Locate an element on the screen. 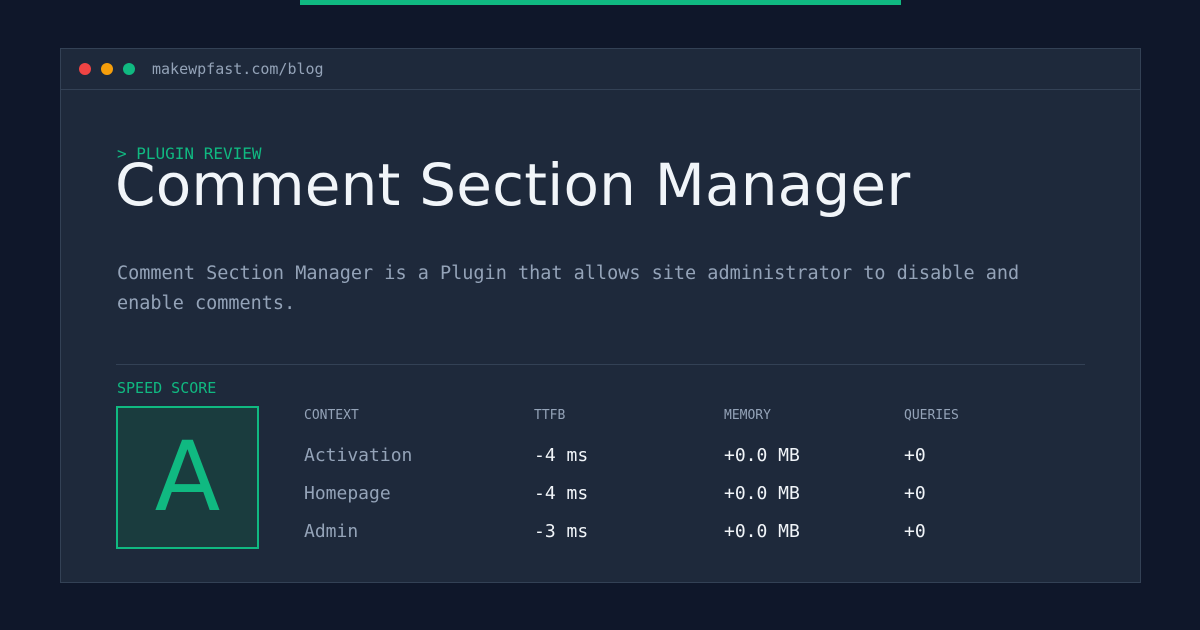  row-homepage-memory: +0.0 MB is located at coordinates (762, 493).